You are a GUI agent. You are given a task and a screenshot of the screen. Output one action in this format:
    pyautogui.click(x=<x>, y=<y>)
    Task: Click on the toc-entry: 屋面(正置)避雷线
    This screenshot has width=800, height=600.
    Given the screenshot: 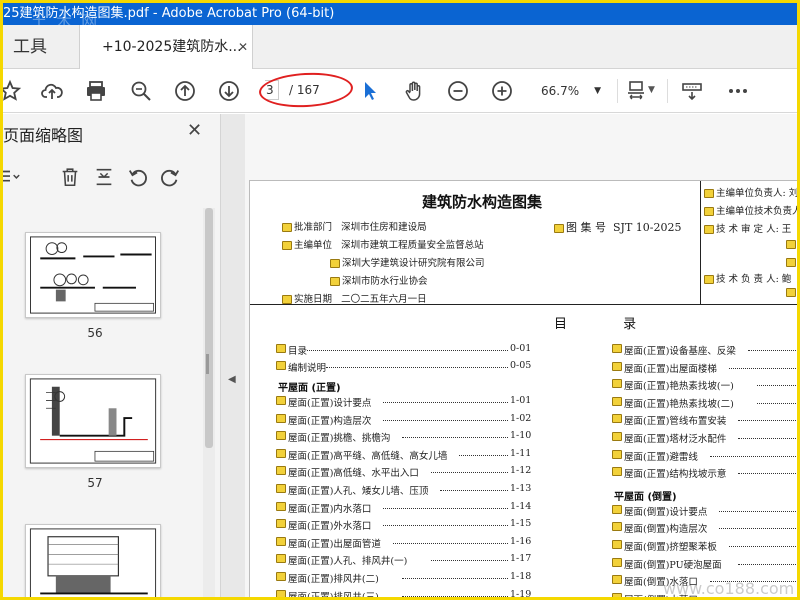 What is the action you would take?
    pyautogui.click(x=704, y=457)
    